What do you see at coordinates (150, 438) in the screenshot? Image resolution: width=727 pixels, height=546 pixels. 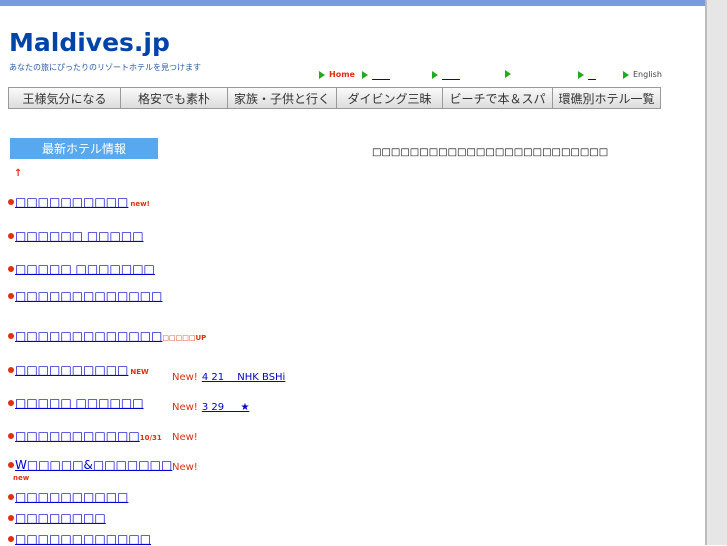 I see `item-tag: 10/31` at bounding box center [150, 438].